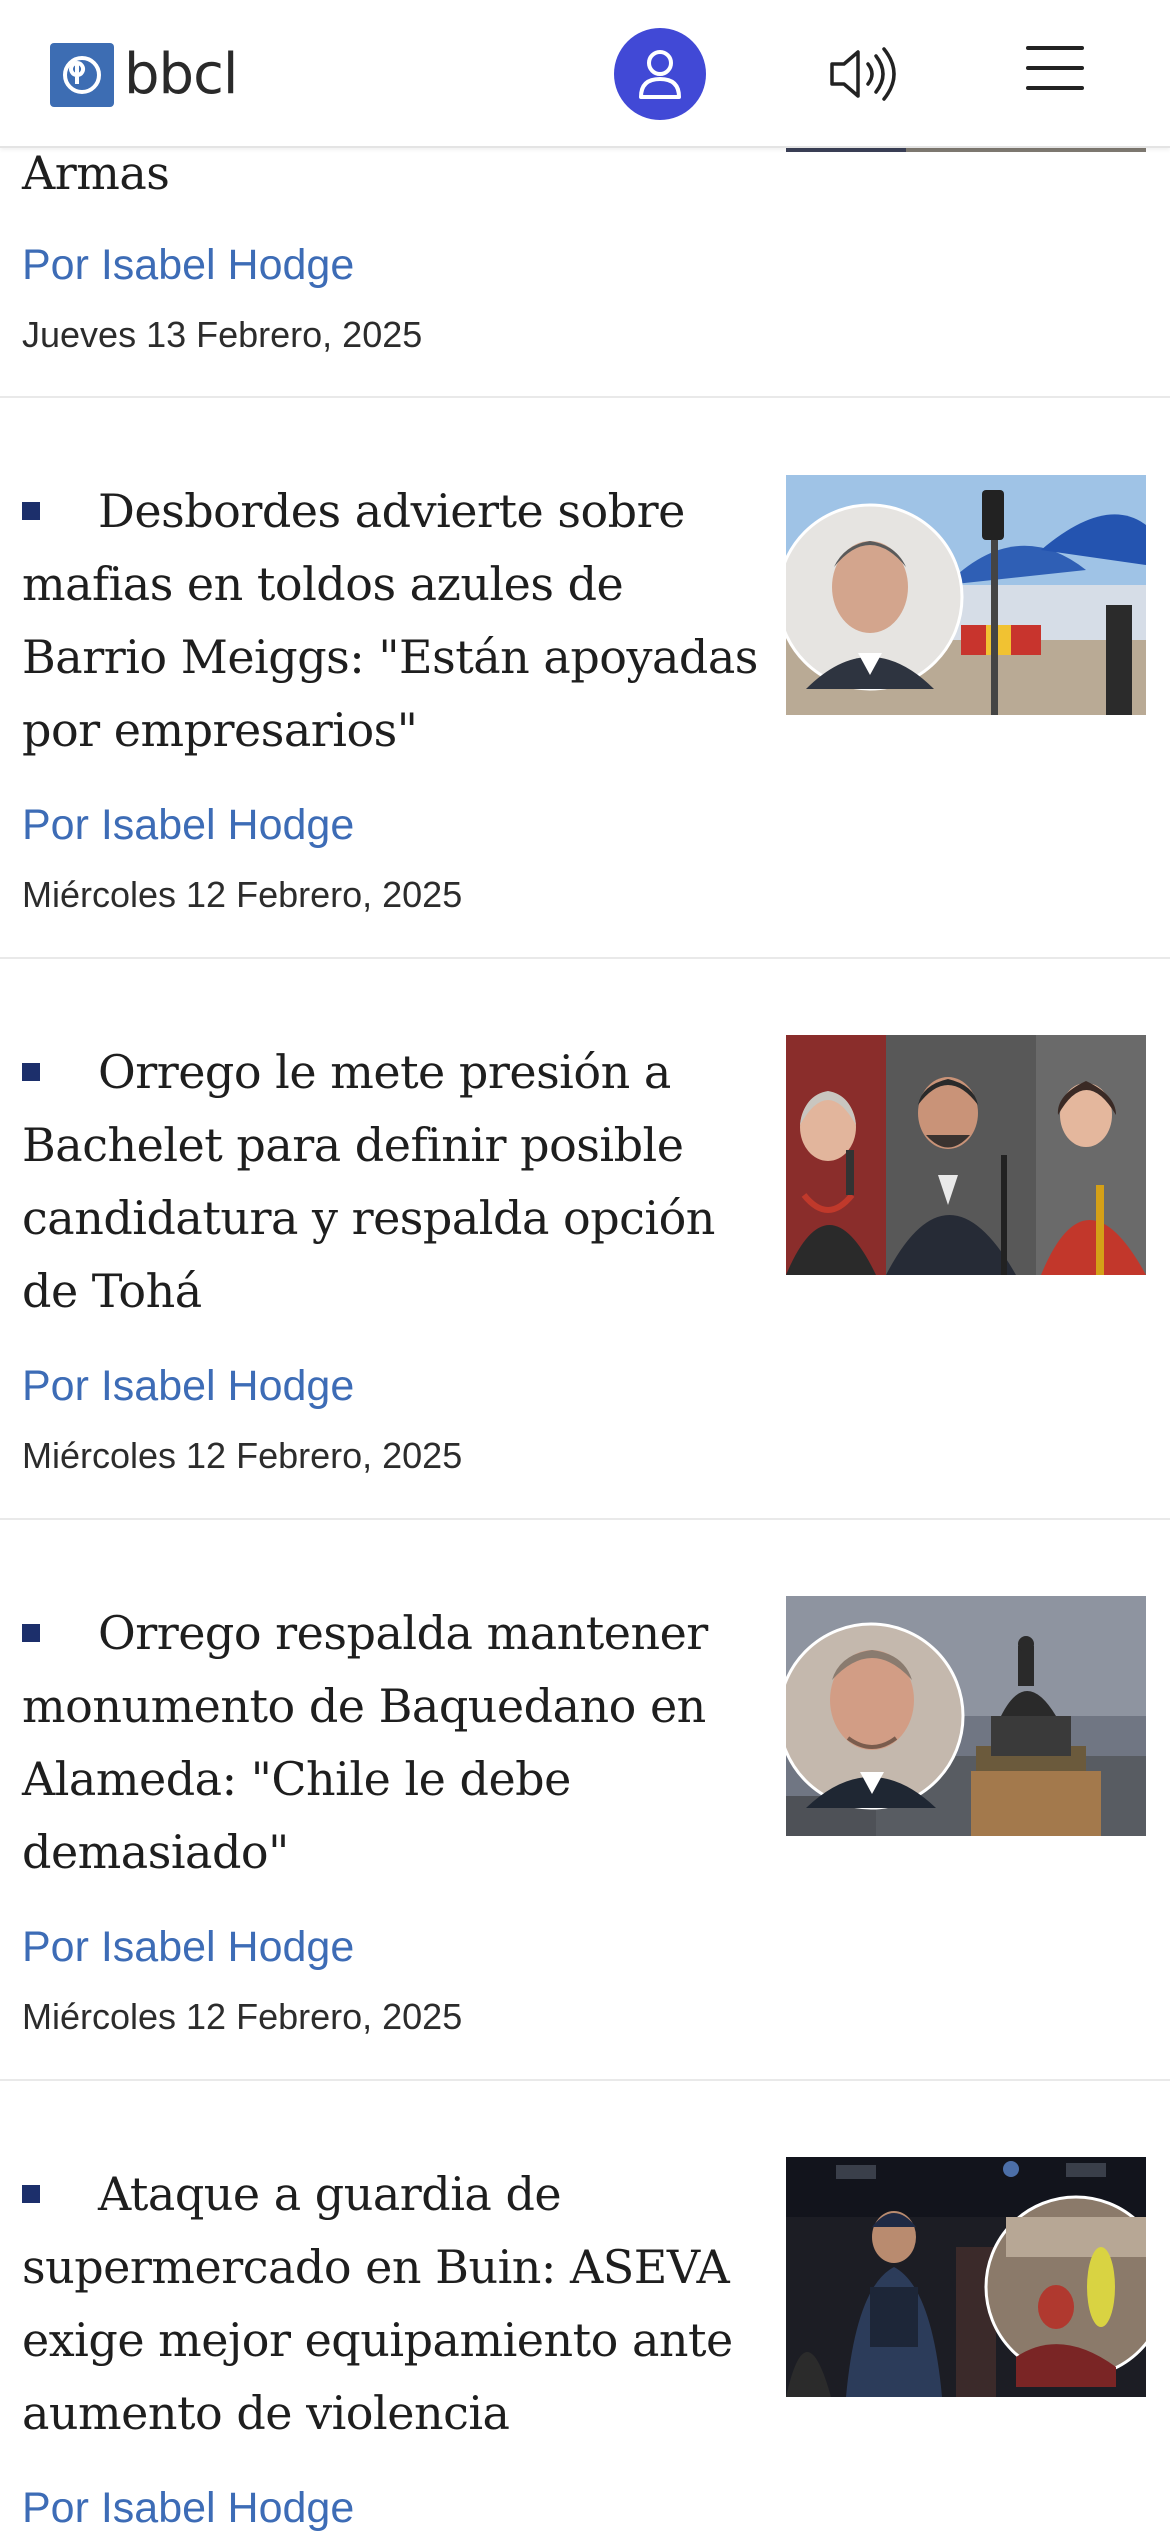 The image size is (1170, 2532). I want to click on user-account-button, so click(660, 74).